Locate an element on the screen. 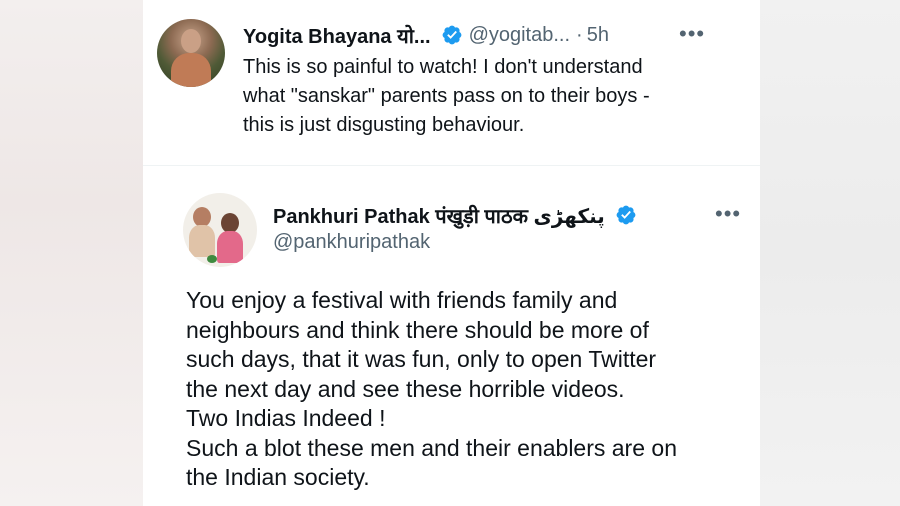 This screenshot has width=900, height=506. tweet-text-line: Two Indias Indeed ! is located at coordinates (286, 418).